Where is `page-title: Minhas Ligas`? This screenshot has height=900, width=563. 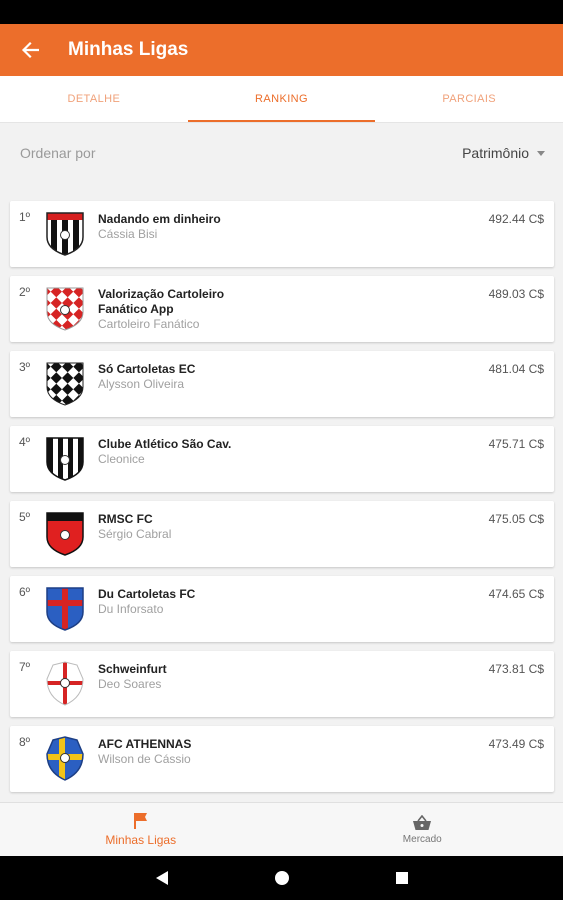
page-title: Minhas Ligas is located at coordinates (128, 49).